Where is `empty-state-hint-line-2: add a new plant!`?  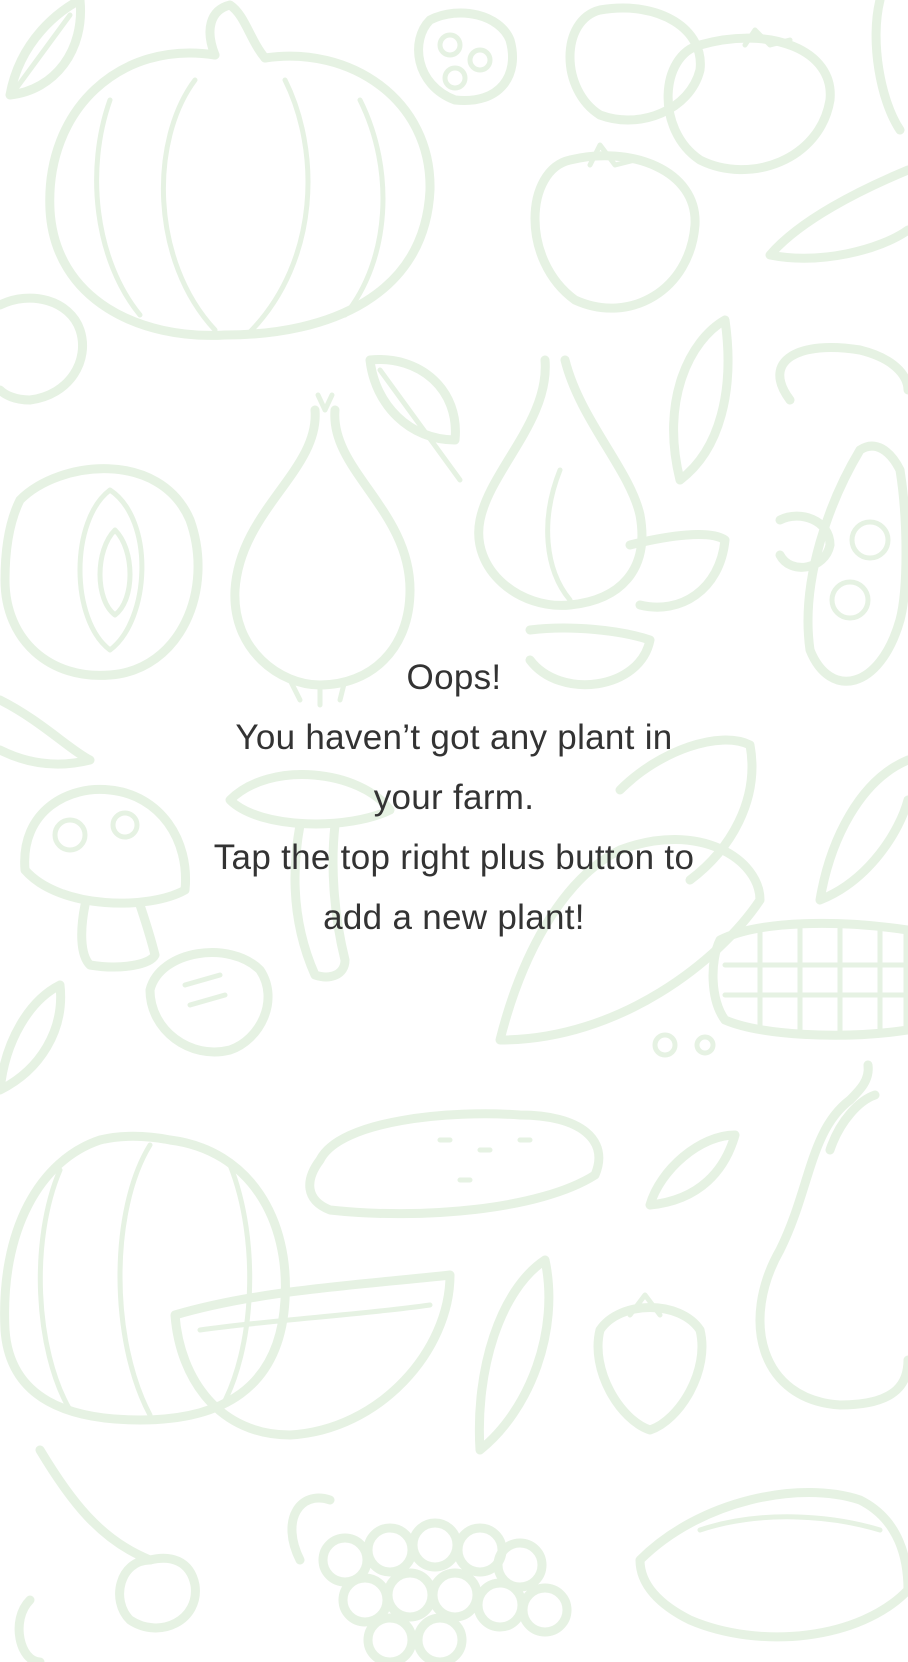 empty-state-hint-line-2: add a new plant! is located at coordinates (454, 917).